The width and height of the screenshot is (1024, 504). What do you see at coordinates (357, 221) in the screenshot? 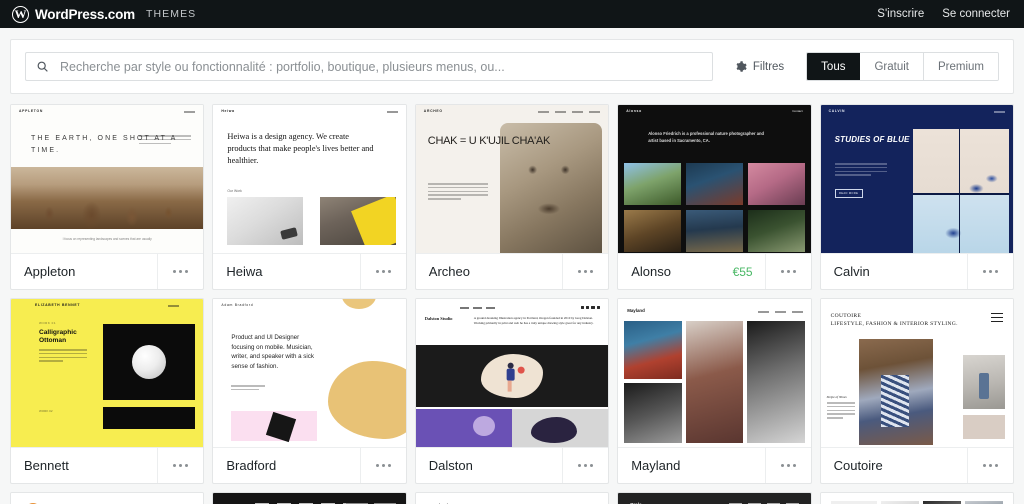
I see `preview-image-b` at bounding box center [357, 221].